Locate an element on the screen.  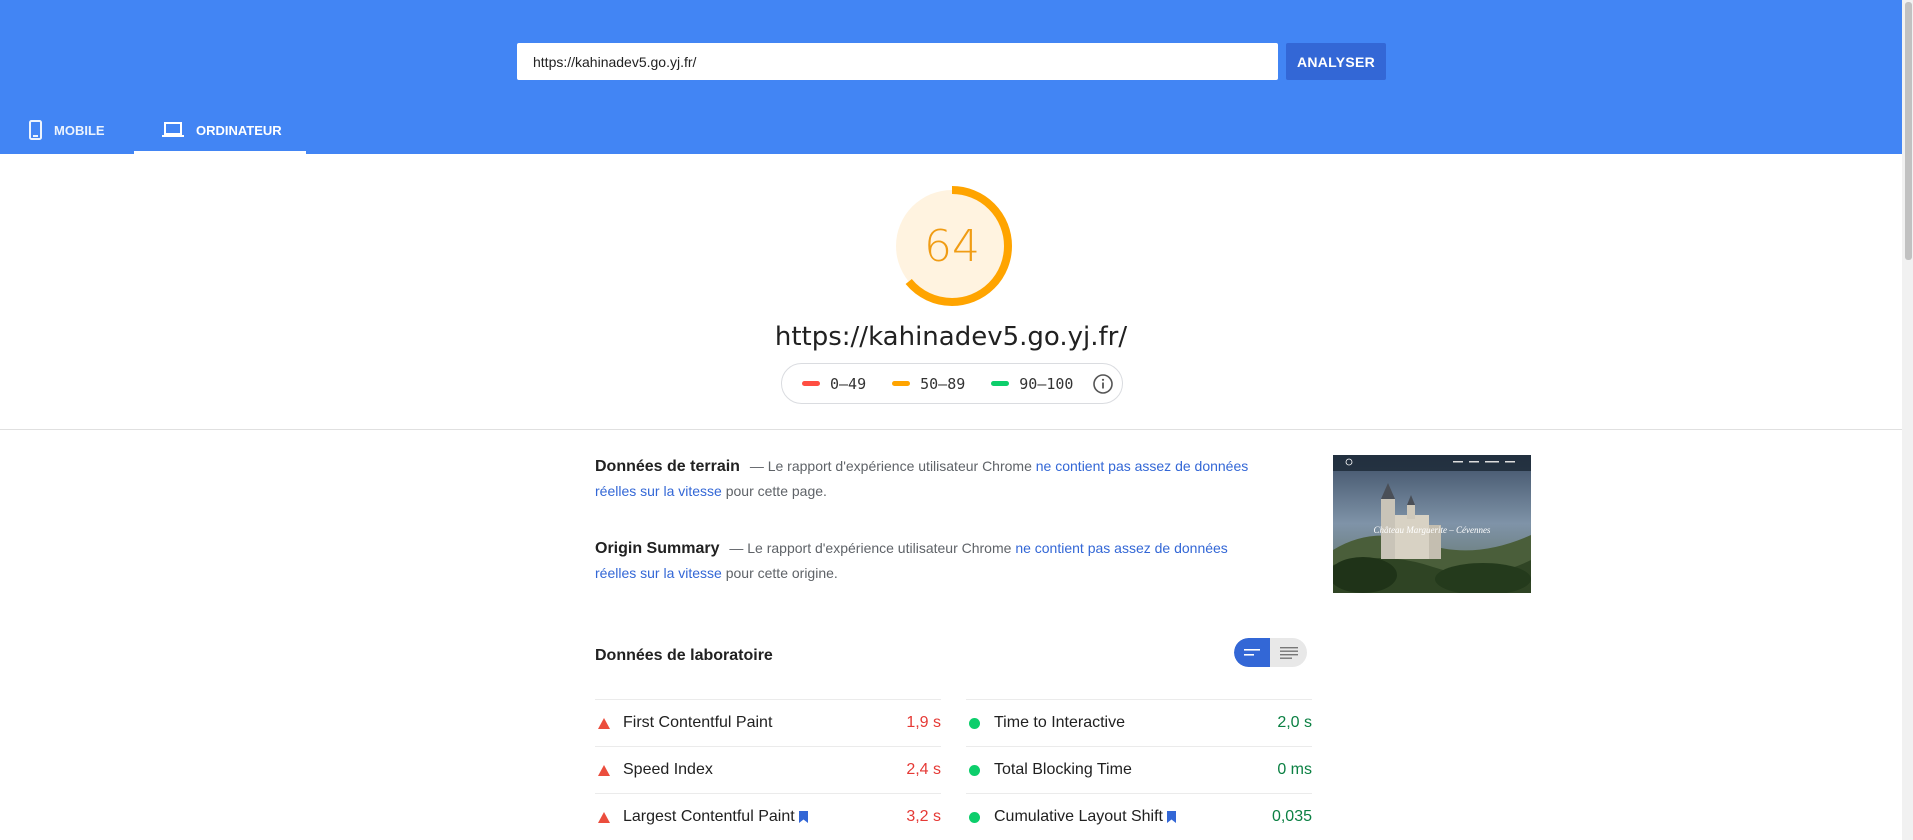
page-screenshot-thumbnail: Château Marguerite – Cévennes is located at coordinates (1432, 524).